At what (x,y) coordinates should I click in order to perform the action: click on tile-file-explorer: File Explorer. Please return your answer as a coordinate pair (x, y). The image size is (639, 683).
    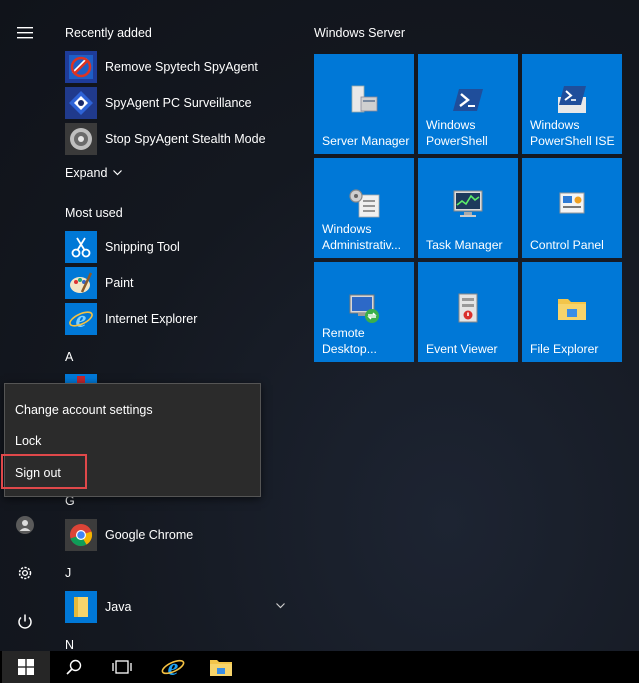
    Looking at the image, I should click on (572, 312).